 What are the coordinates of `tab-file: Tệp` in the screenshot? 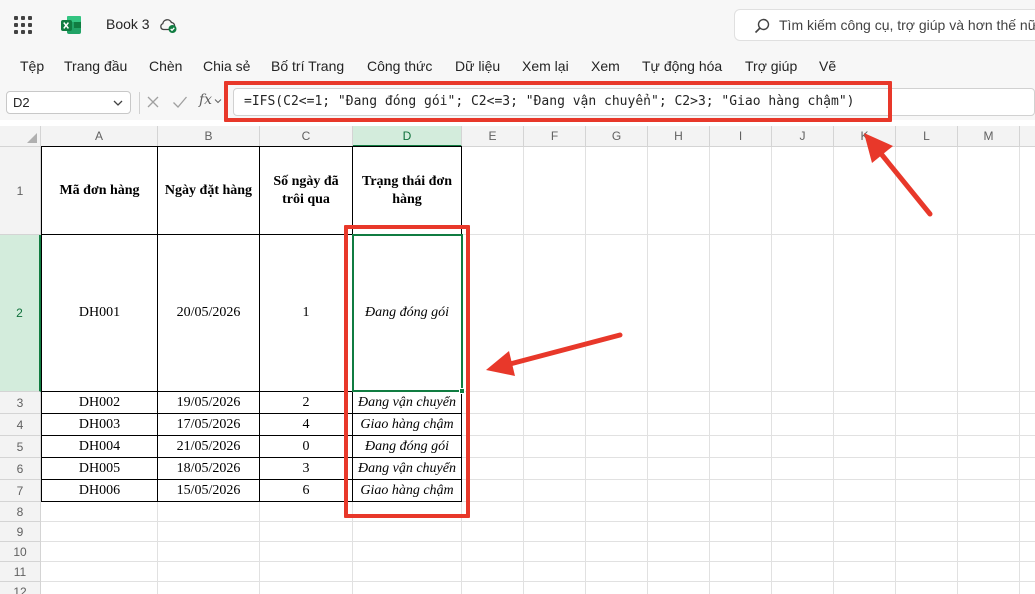 It's located at (32, 66).